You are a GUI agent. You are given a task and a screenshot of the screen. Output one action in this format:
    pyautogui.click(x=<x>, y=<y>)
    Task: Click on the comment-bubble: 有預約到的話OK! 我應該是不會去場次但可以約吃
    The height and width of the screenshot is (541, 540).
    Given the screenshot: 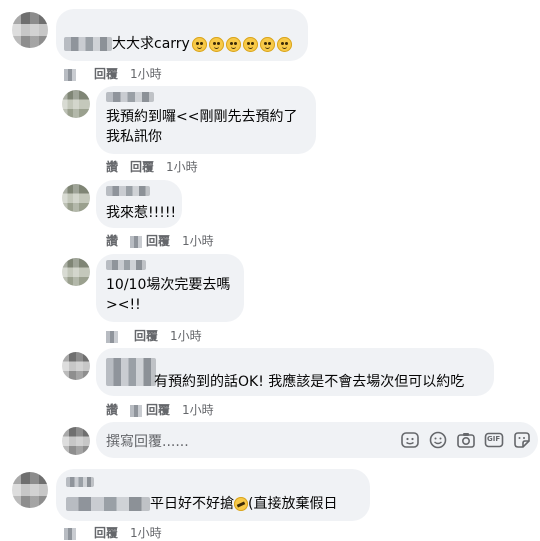 What is the action you would take?
    pyautogui.click(x=295, y=372)
    